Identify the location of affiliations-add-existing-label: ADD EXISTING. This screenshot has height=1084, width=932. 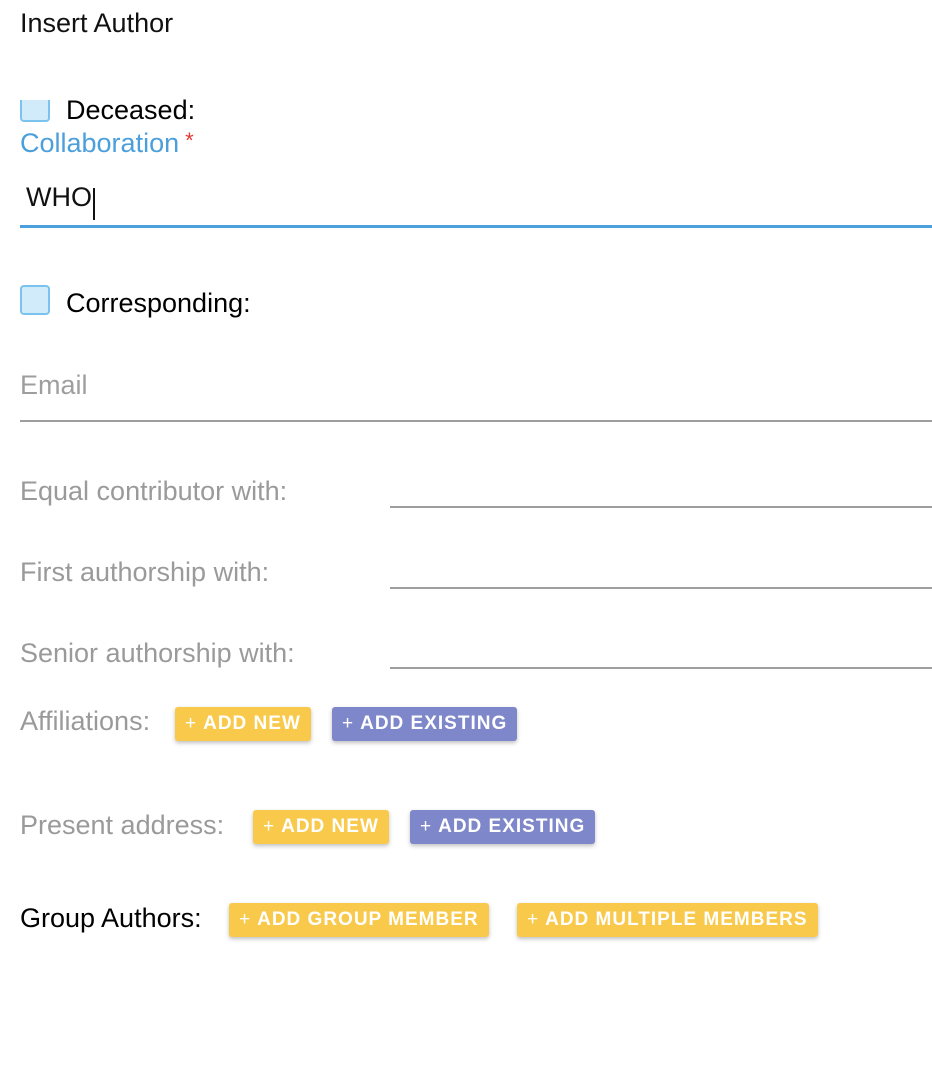
(434, 723).